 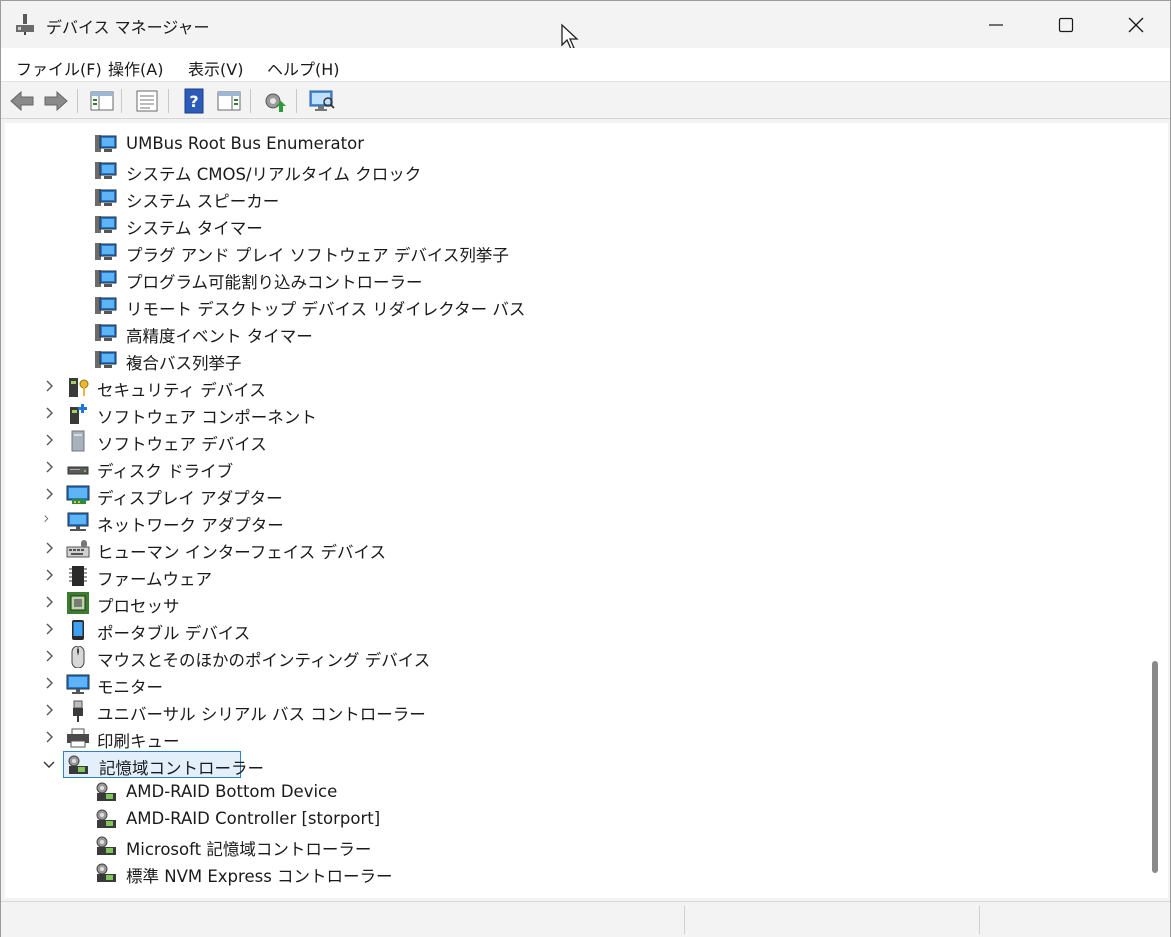 I want to click on security-device-icon, so click(x=79, y=387).